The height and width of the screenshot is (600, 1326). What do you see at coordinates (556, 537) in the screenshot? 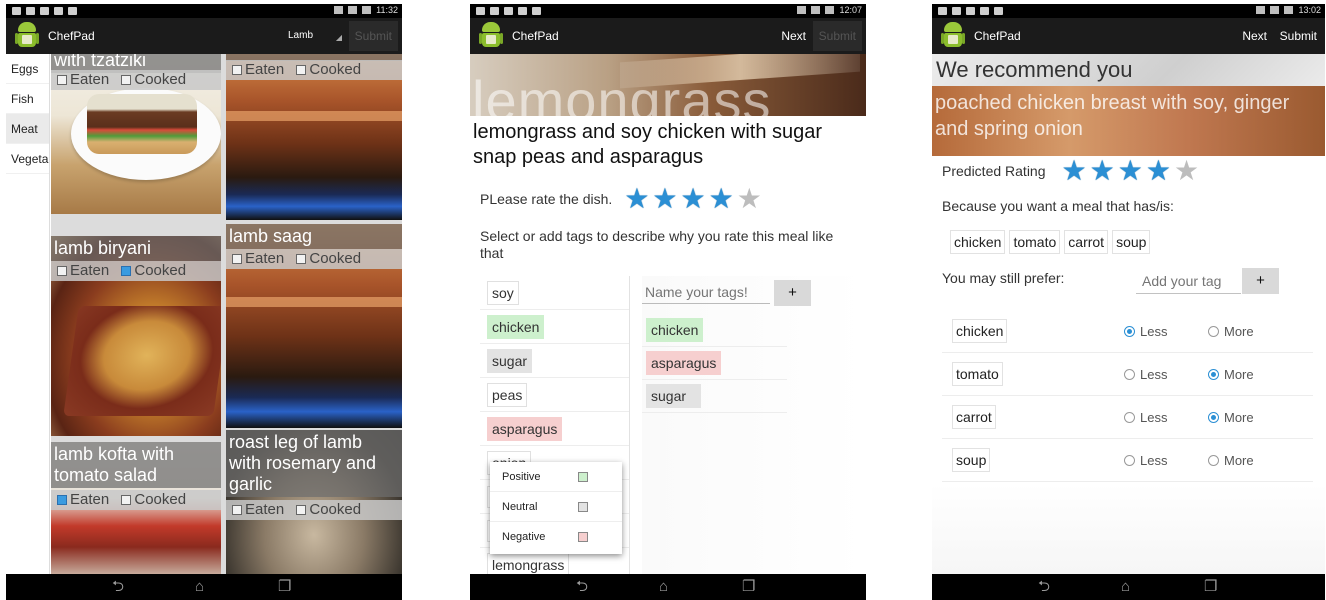
I see `menu-item-negative: Negative` at bounding box center [556, 537].